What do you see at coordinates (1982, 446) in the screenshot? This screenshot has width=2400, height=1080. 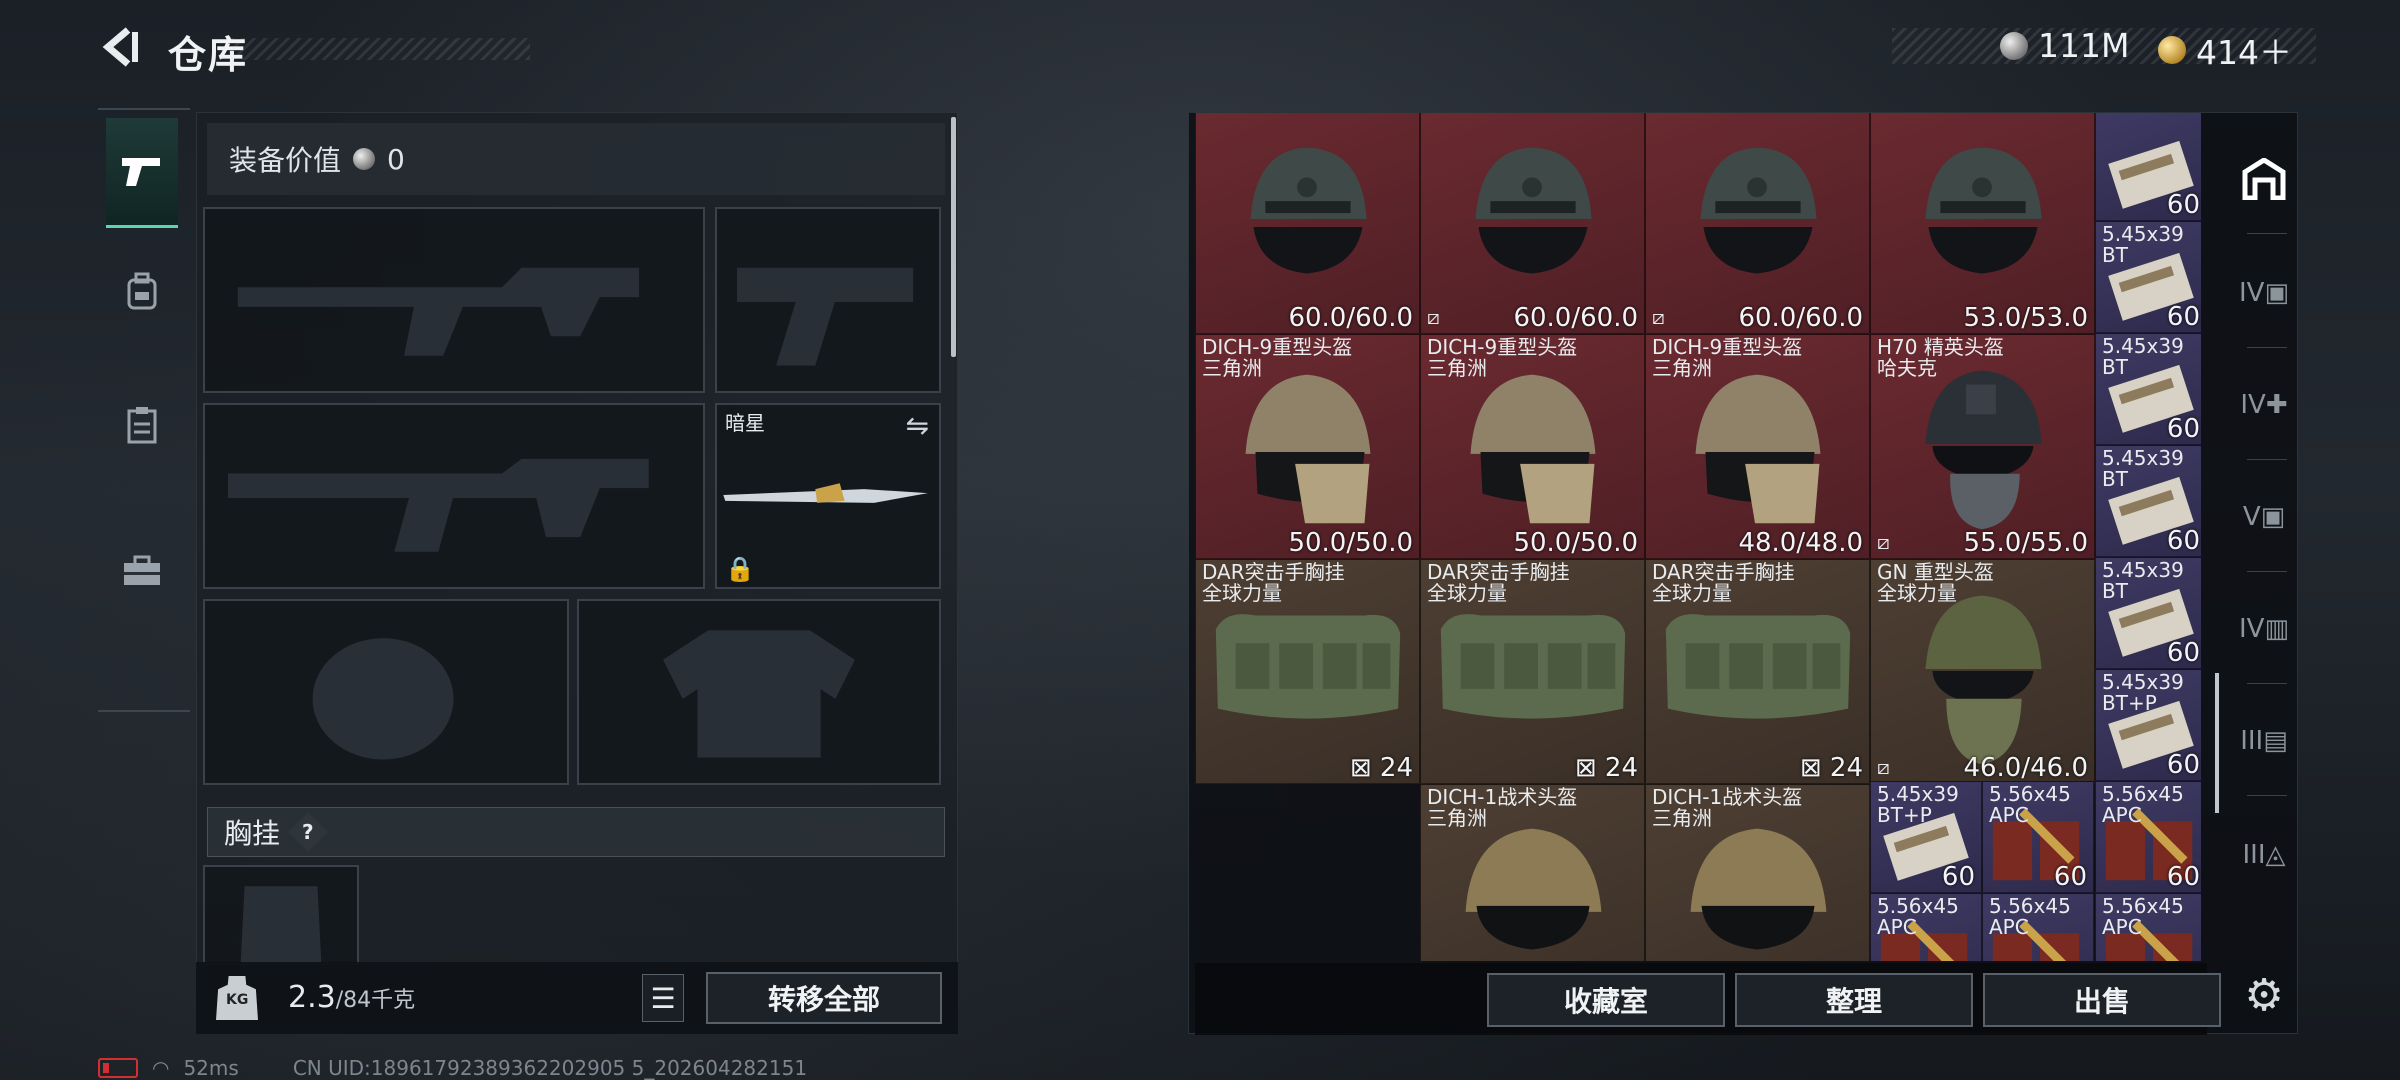 I see `storage-item-cell: H70 精英头盔 哈夫克 ⧄ 55.0/55.0` at bounding box center [1982, 446].